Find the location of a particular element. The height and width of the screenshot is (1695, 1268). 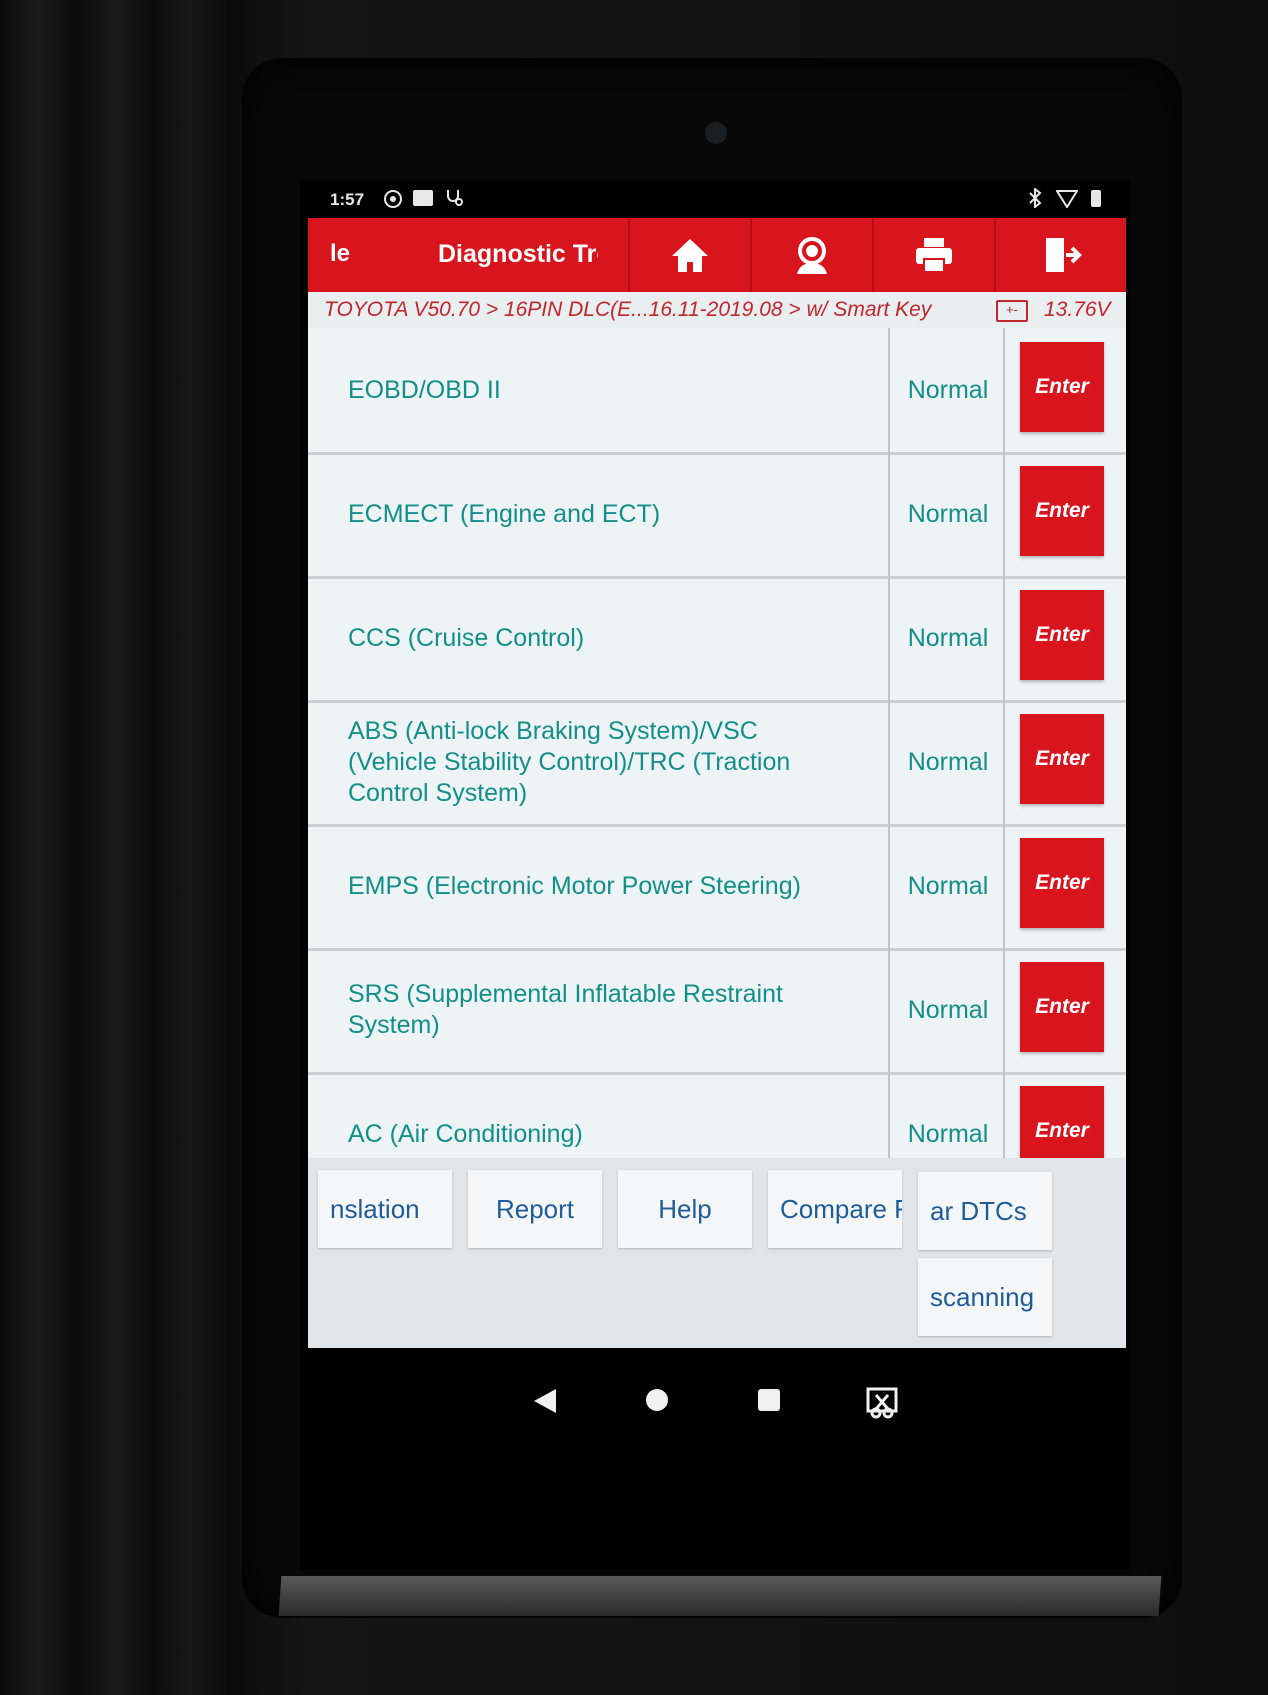

system-row: CCS (Cruise Control) Normal Enter is located at coordinates (717, 639).